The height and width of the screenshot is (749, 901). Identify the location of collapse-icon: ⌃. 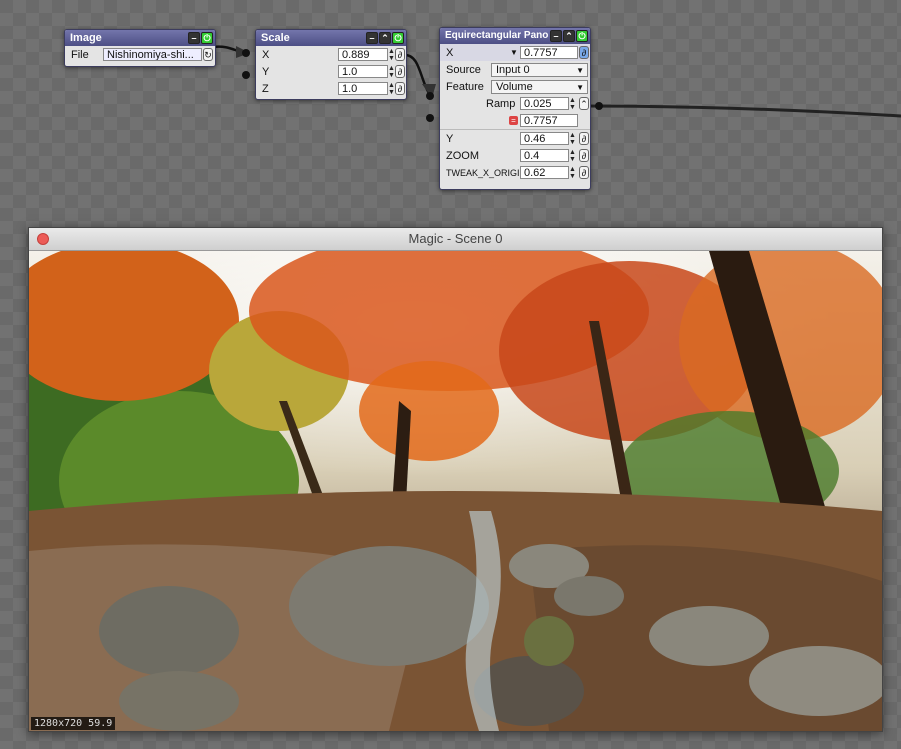
(584, 103).